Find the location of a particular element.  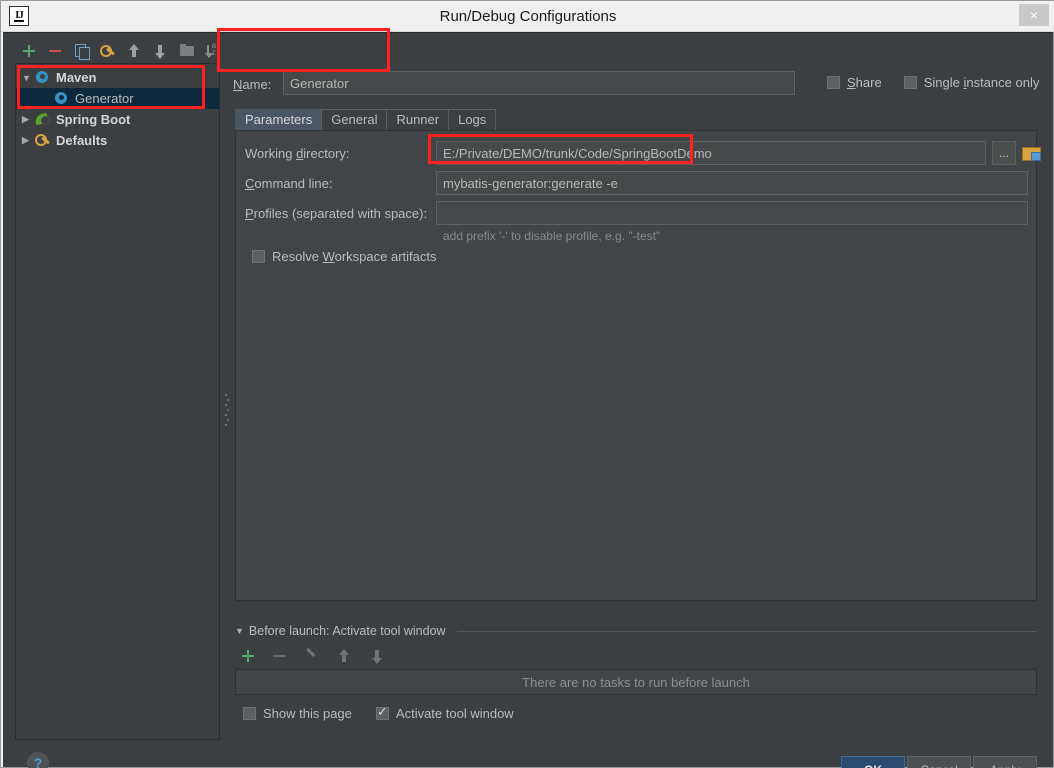

edit-templates-button is located at coordinates (107, 51).